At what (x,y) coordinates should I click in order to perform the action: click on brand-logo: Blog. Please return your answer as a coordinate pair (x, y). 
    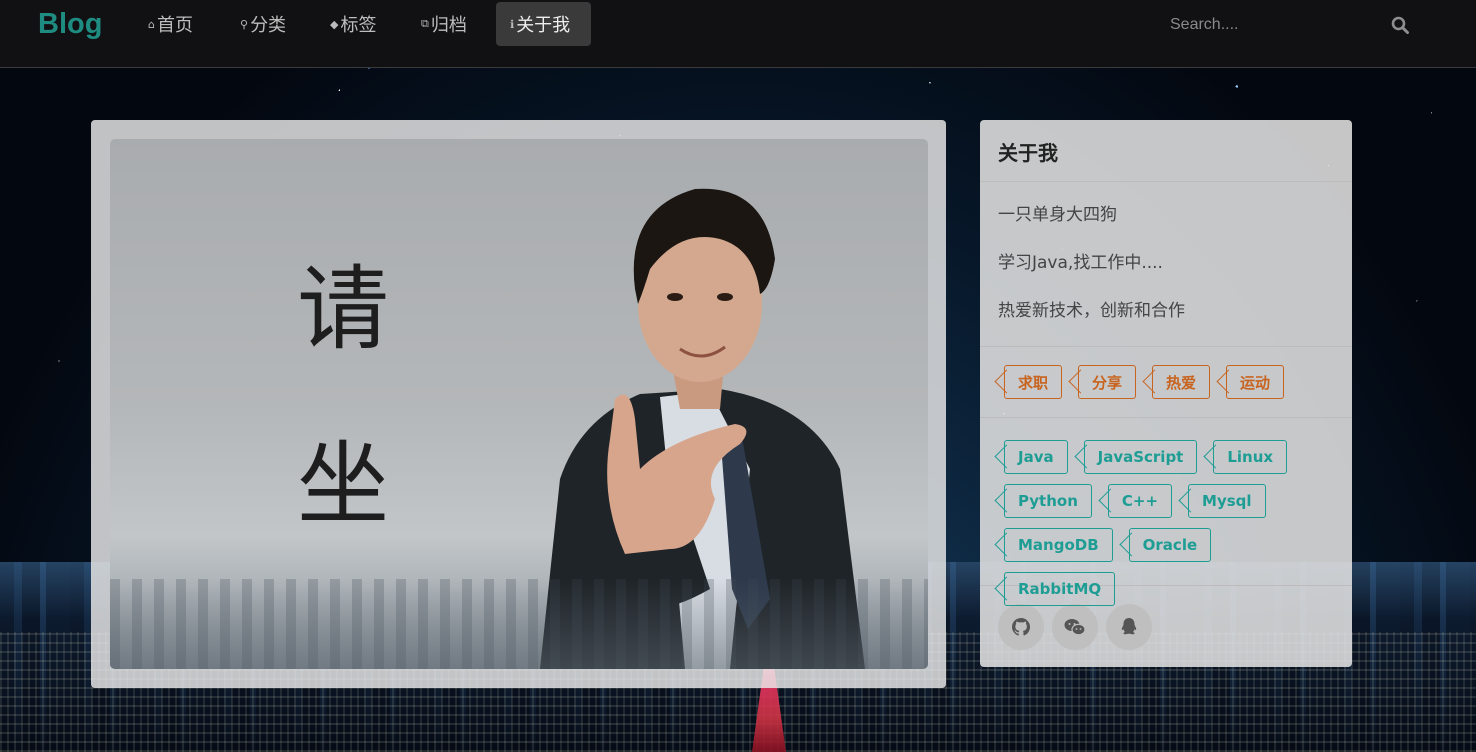
    Looking at the image, I should click on (70, 24).